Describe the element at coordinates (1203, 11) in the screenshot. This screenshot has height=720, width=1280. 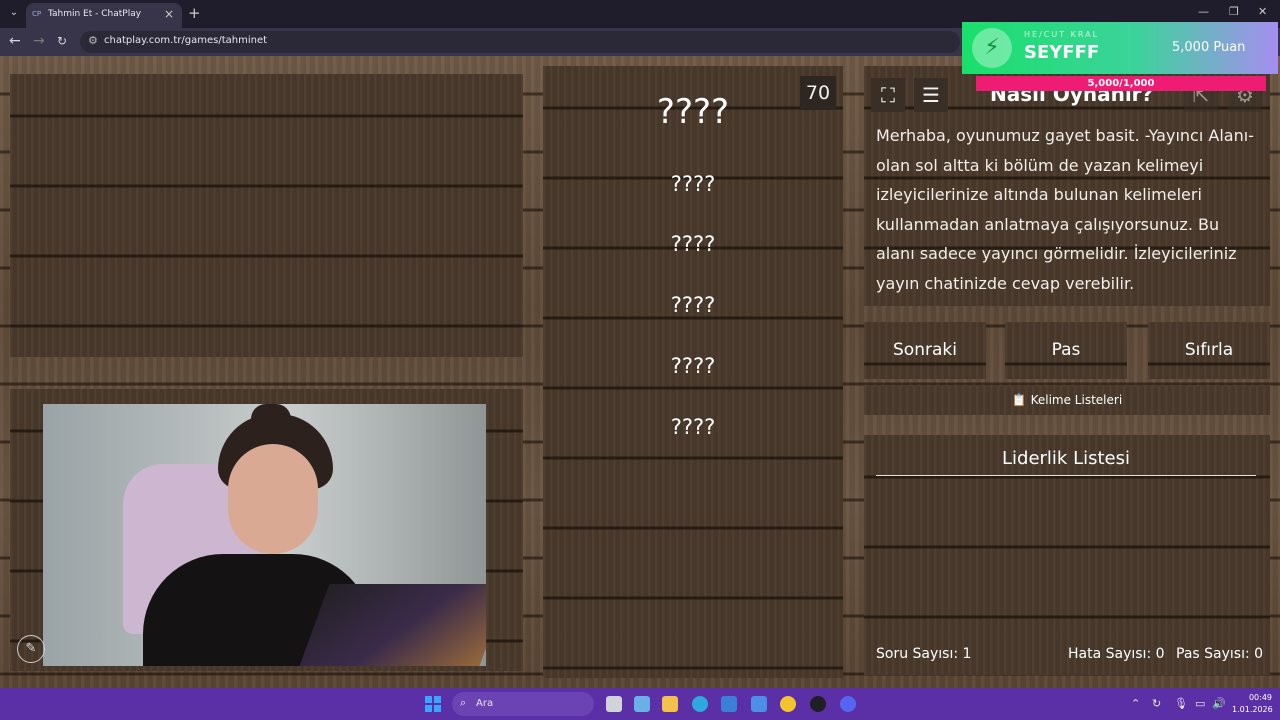
I see `minimize-icon: —` at that location.